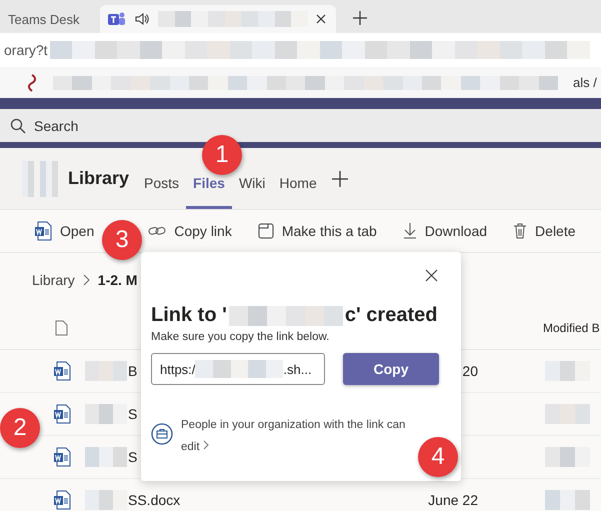  Describe the element at coordinates (142, 19) in the screenshot. I see `speaker-icon` at that location.